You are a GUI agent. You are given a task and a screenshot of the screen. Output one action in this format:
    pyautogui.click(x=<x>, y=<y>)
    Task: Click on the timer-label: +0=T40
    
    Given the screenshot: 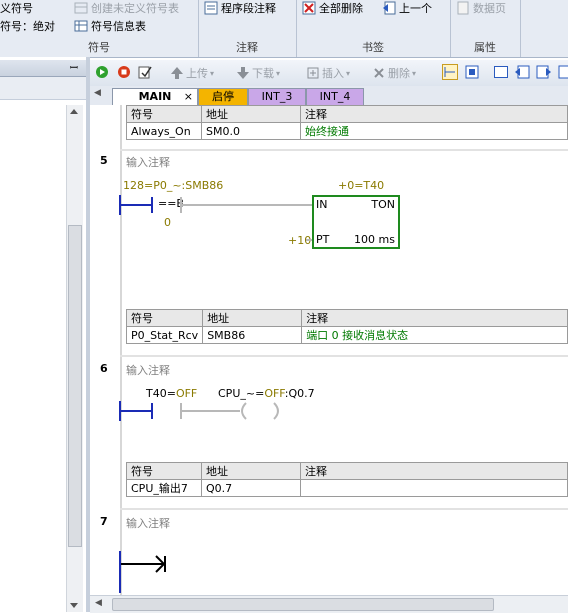 What is the action you would take?
    pyautogui.click(x=361, y=185)
    